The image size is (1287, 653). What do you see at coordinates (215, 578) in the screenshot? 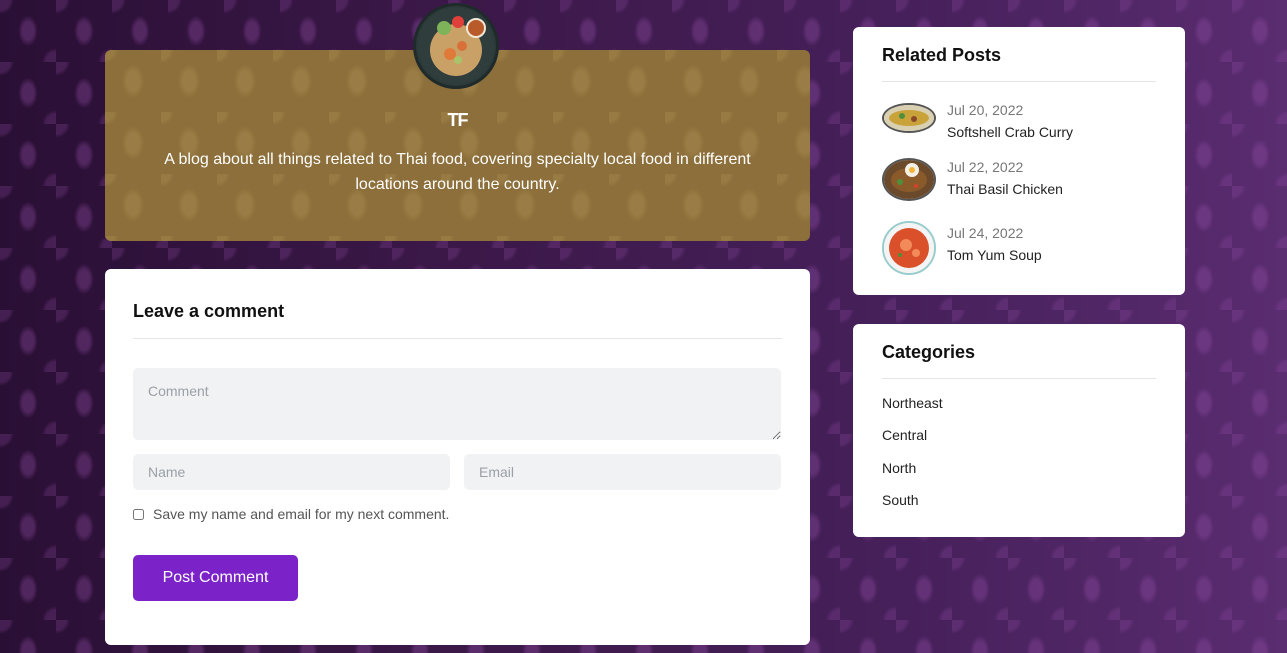
I see `post-comment-button: Post Comment` at bounding box center [215, 578].